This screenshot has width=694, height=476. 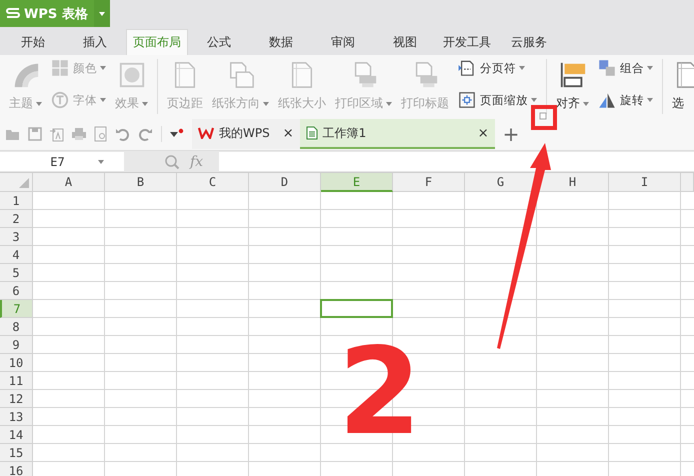 What do you see at coordinates (16, 469) in the screenshot?
I see `row-header: 16` at bounding box center [16, 469].